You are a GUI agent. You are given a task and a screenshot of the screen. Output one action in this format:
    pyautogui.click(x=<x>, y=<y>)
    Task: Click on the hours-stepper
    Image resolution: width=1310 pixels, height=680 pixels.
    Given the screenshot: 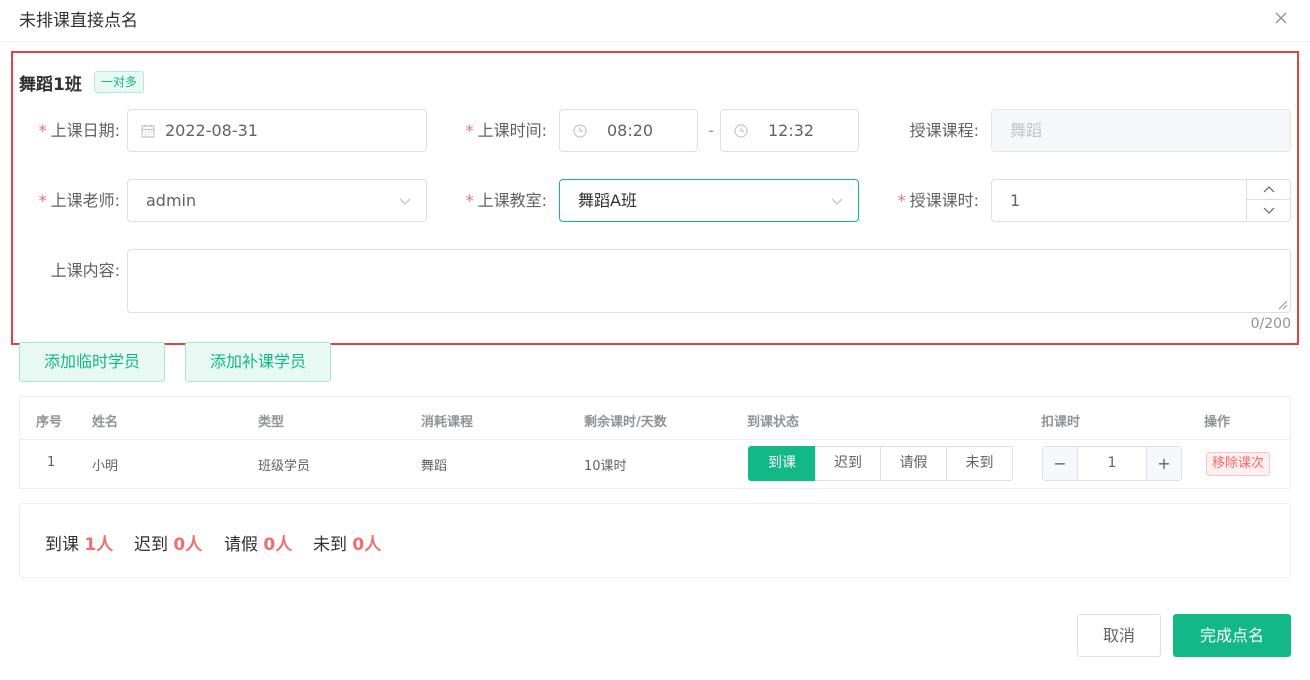 What is the action you would take?
    pyautogui.click(x=1268, y=200)
    